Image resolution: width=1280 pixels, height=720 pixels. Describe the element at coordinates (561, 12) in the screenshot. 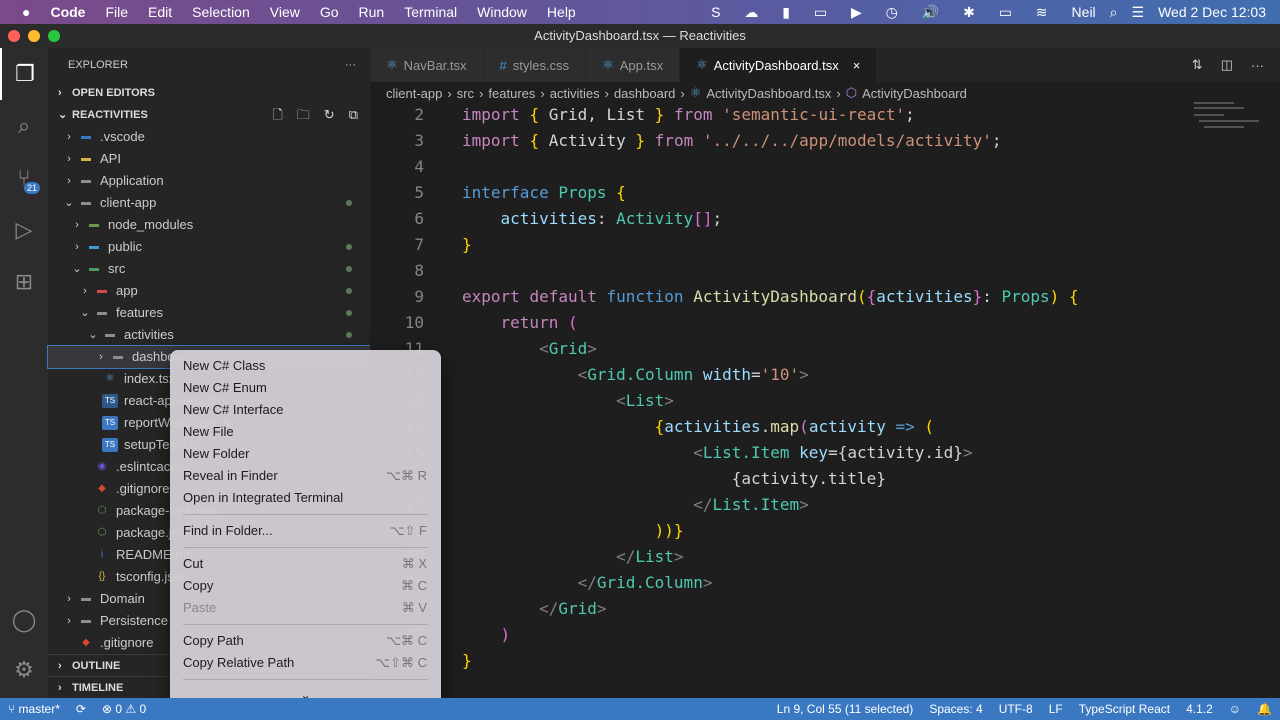

I see `menu-help: Help` at that location.